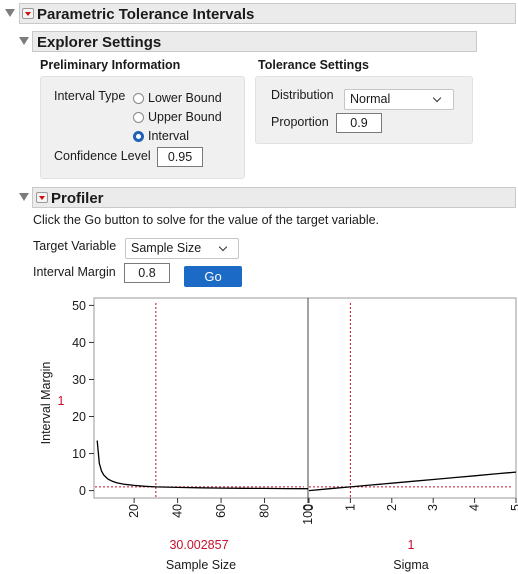 Image resolution: width=518 pixels, height=574 pixels. I want to click on y-tick-label: 50, so click(79, 306).